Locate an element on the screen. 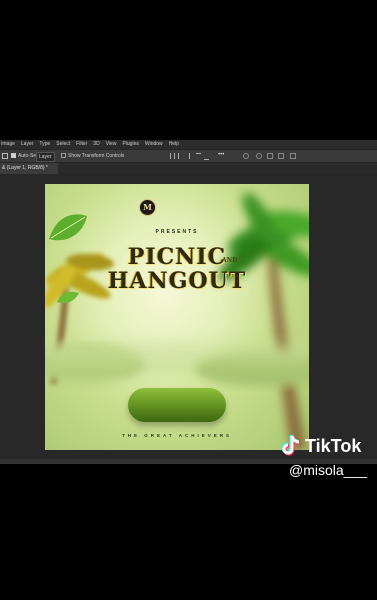  menu-help: Help is located at coordinates (174, 144).